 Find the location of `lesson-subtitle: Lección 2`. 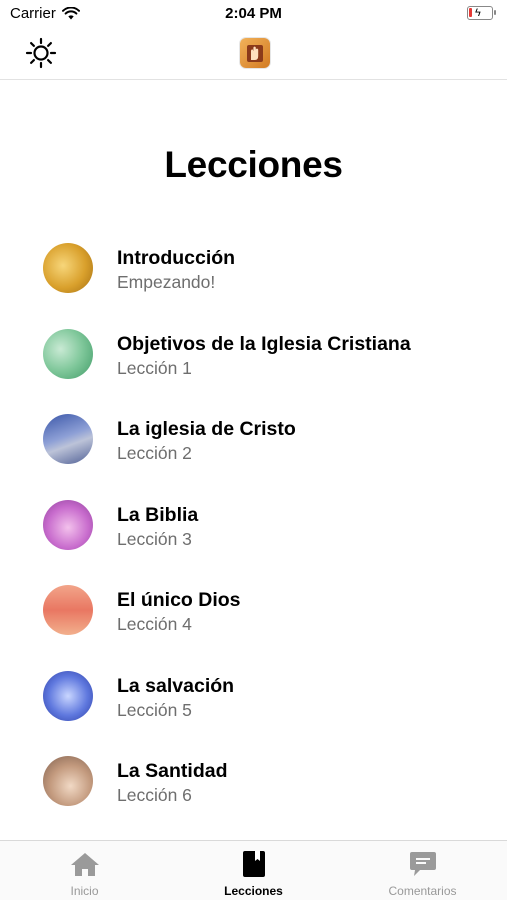

lesson-subtitle: Lección 2 is located at coordinates (154, 453).